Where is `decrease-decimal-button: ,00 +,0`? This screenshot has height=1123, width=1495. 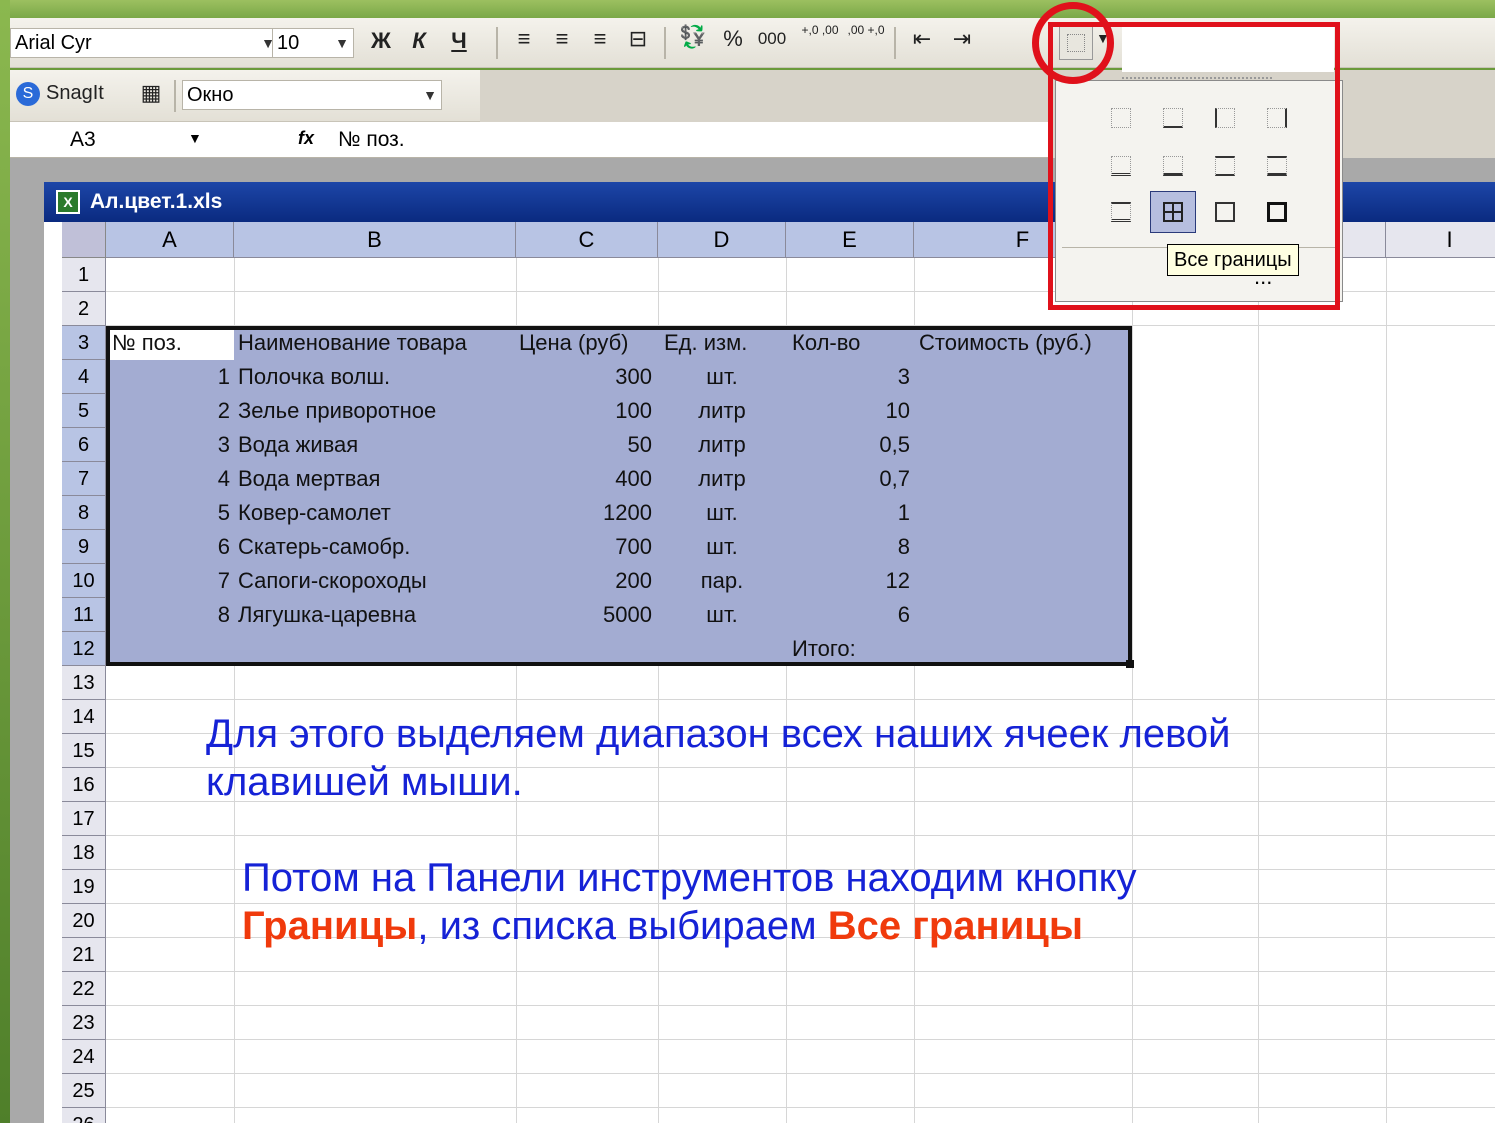
decrease-decimal-button: ,00 +,0 is located at coordinates (866, 30).